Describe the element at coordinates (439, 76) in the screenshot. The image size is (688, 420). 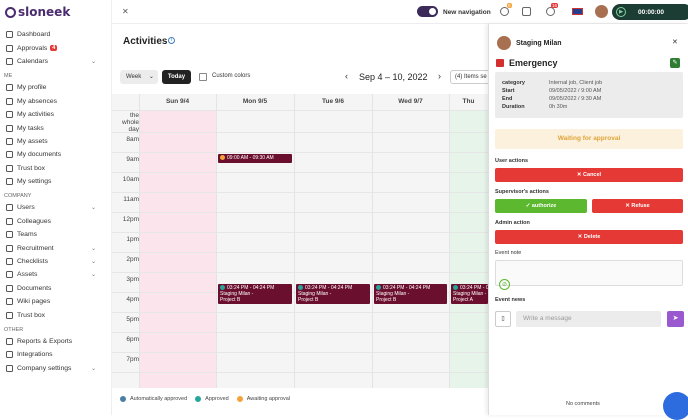
I see `next-week-icon: ›` at that location.